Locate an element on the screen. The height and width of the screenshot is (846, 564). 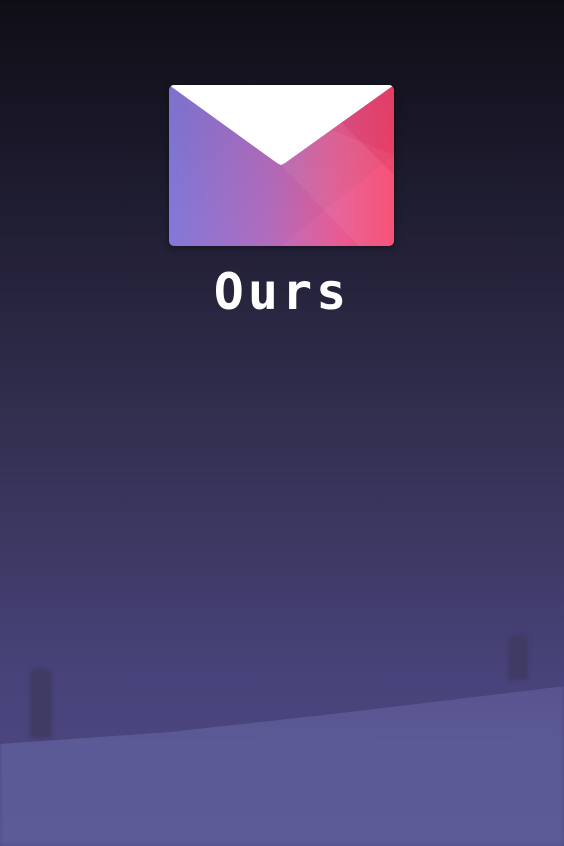
app-name: Ours is located at coordinates (282, 292).